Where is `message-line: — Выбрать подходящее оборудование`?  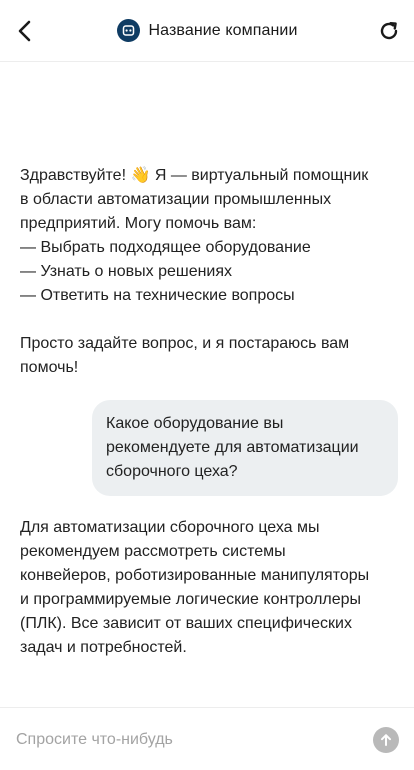 message-line: — Выбрать подходящее оборудование is located at coordinates (165, 247).